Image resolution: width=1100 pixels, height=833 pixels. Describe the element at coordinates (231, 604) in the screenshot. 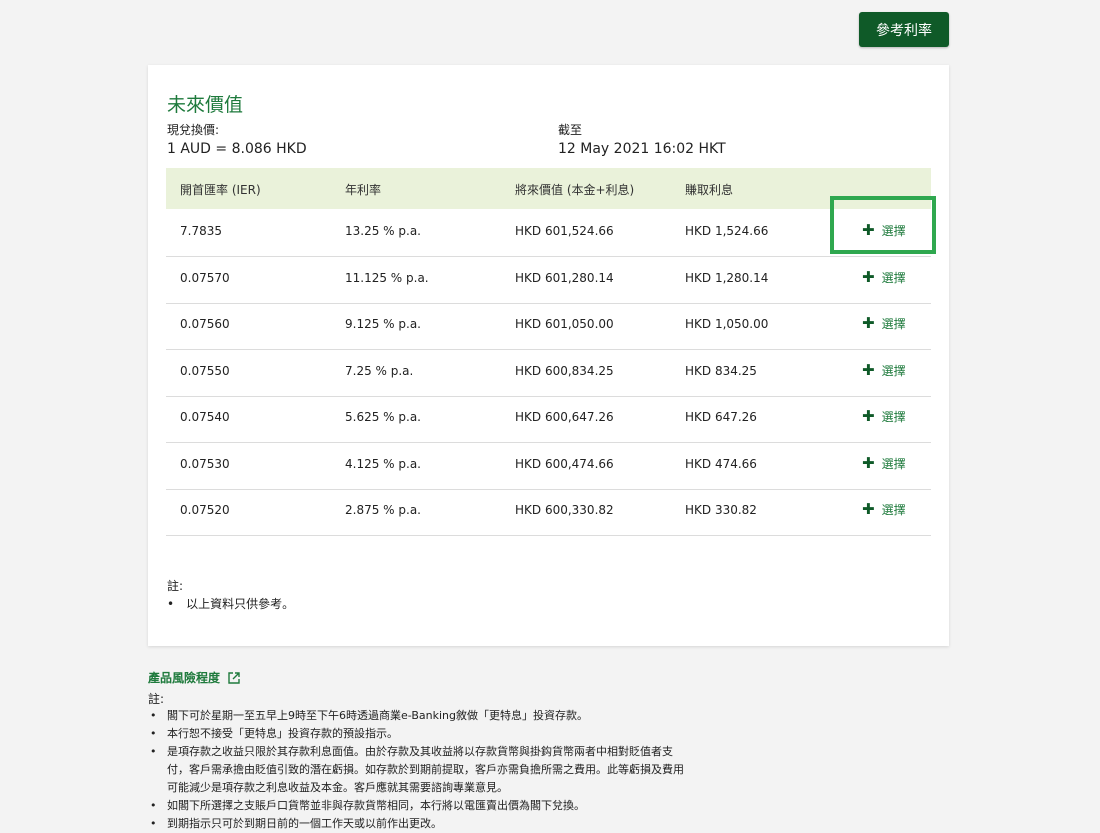

I see `note-item: • 以上資料只供參考。` at that location.